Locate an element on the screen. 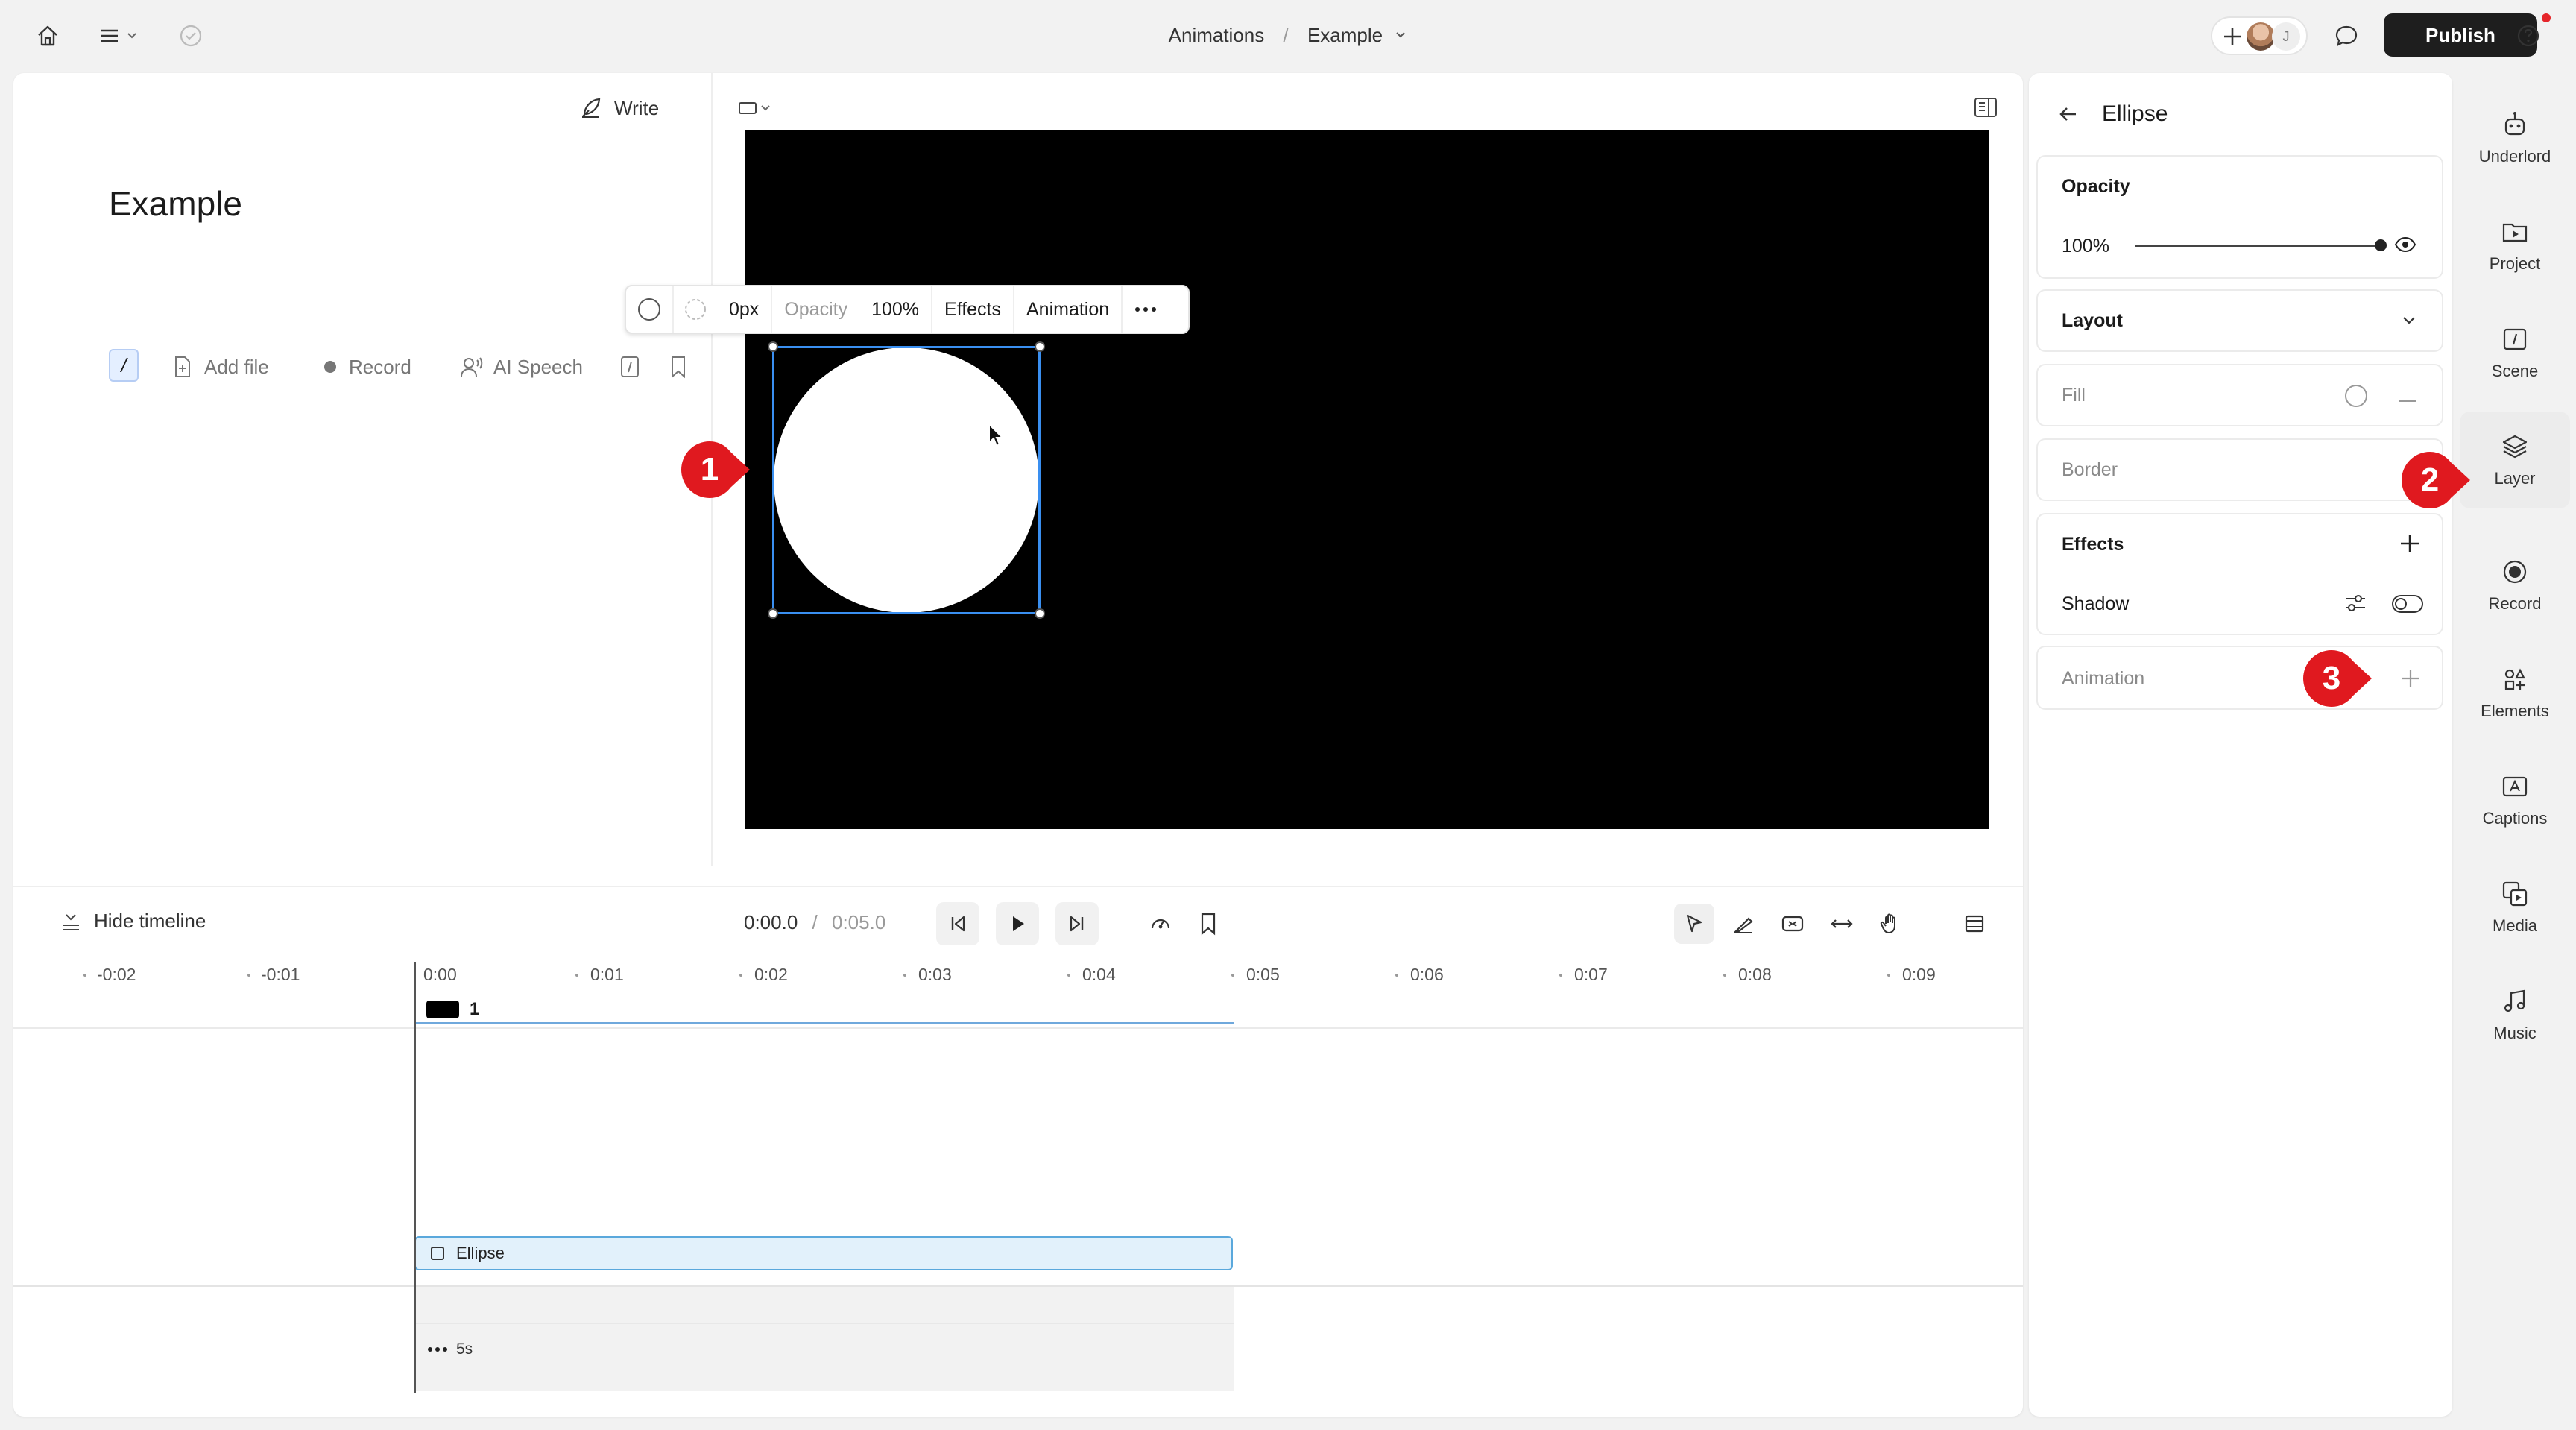  add-collaborator-icon is located at coordinates (2232, 38).